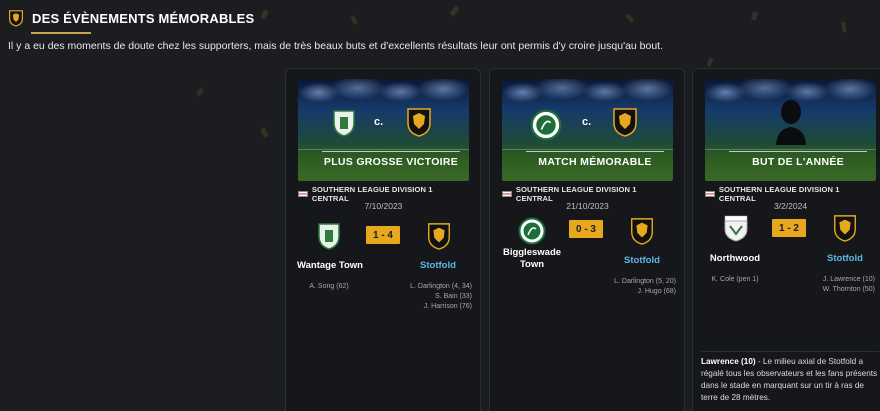 The width and height of the screenshot is (880, 411). I want to click on player-silhouette-icon, so click(791, 122).